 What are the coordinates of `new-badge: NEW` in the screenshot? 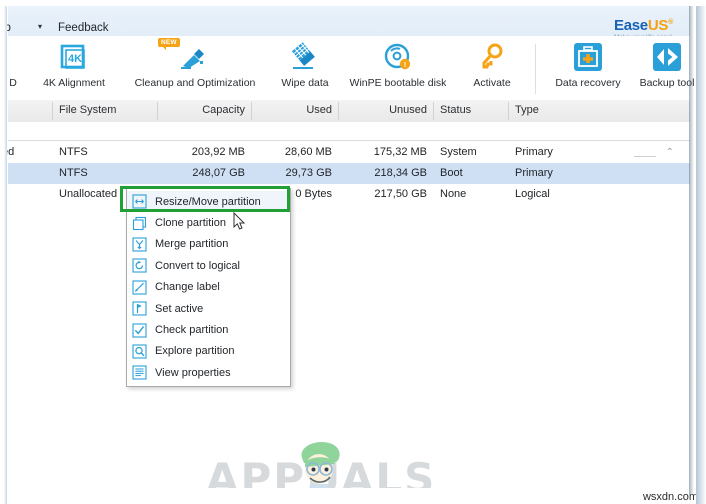 It's located at (169, 44).